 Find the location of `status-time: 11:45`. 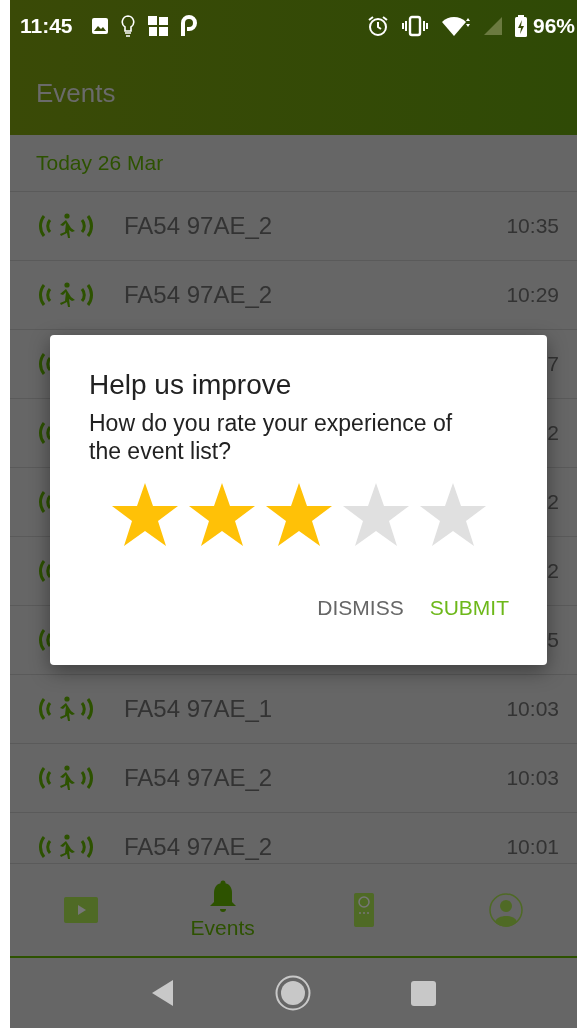

status-time: 11:45 is located at coordinates (46, 26).